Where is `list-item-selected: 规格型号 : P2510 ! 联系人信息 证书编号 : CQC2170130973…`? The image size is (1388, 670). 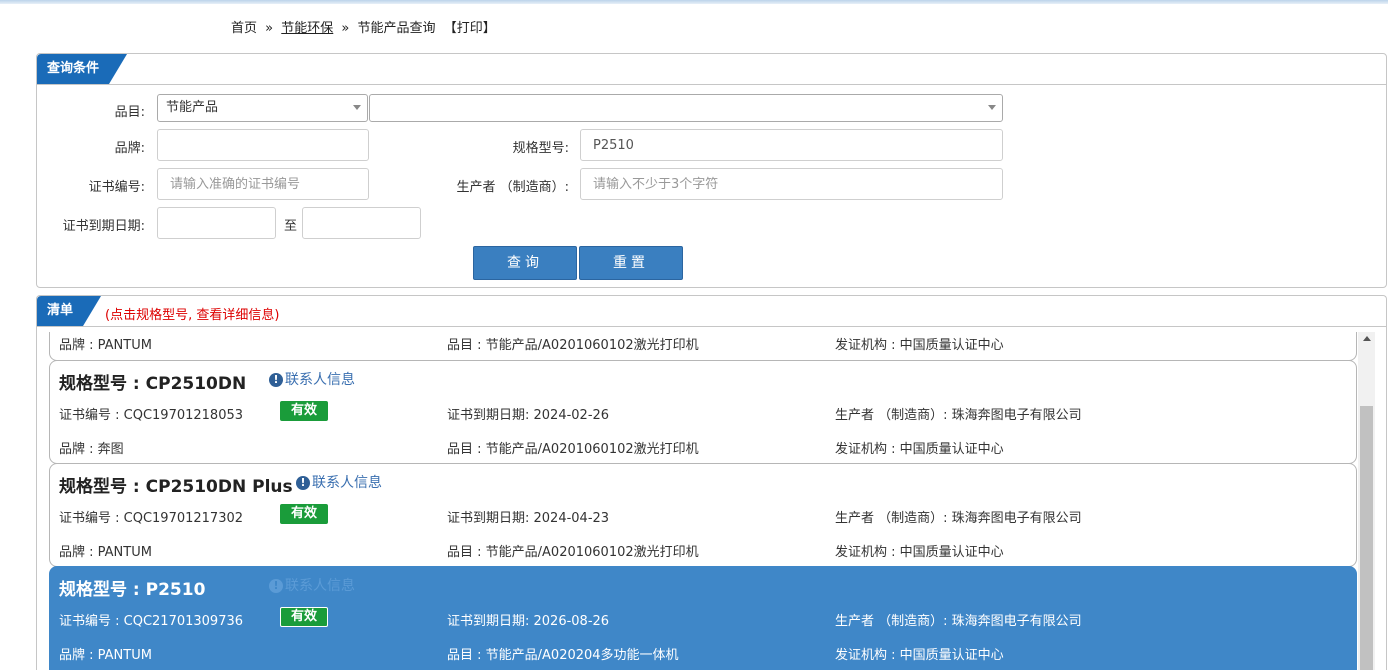
list-item-selected: 规格型号 : P2510 ! 联系人信息 证书编号 : CQC2170130973… is located at coordinates (703, 618).